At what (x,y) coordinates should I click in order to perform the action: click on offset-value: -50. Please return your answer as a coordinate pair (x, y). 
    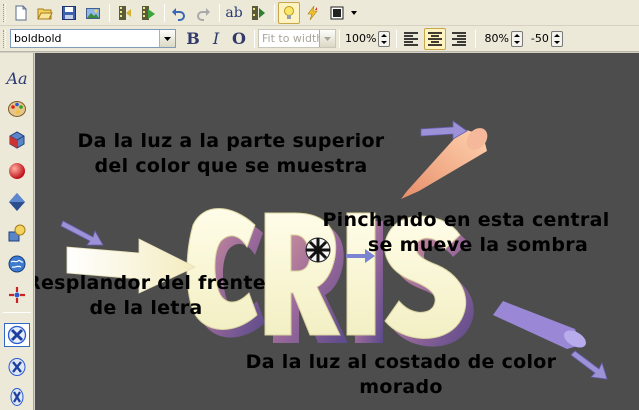
    Looking at the image, I should click on (539, 38).